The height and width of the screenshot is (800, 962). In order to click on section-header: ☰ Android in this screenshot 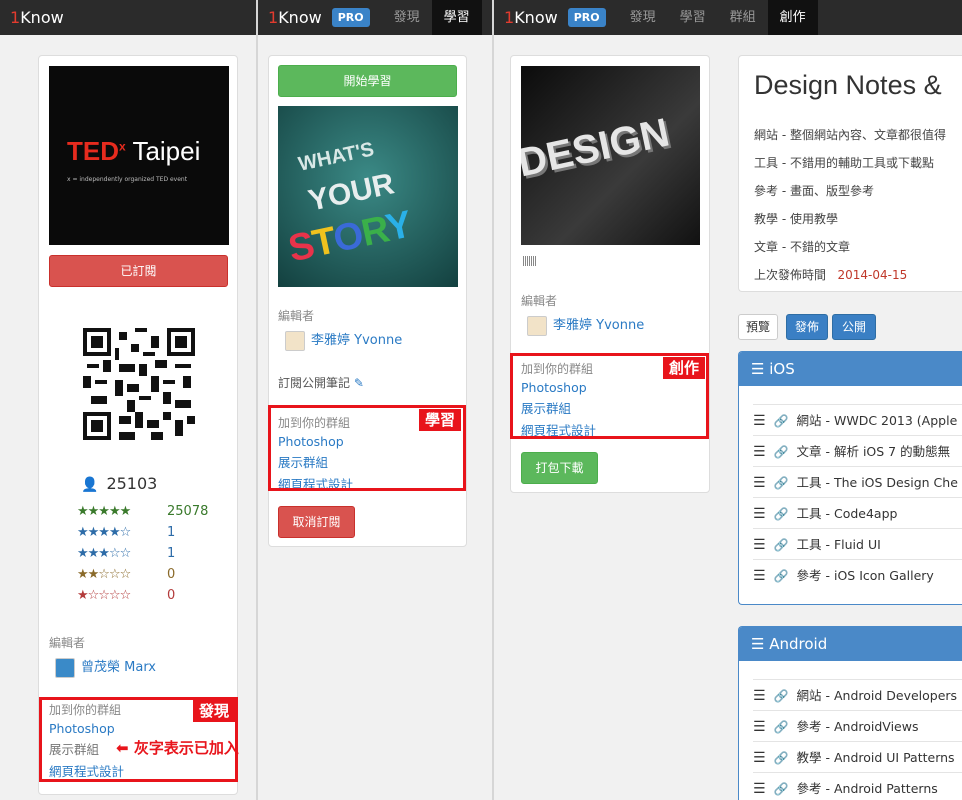, I will do `click(850, 644)`.